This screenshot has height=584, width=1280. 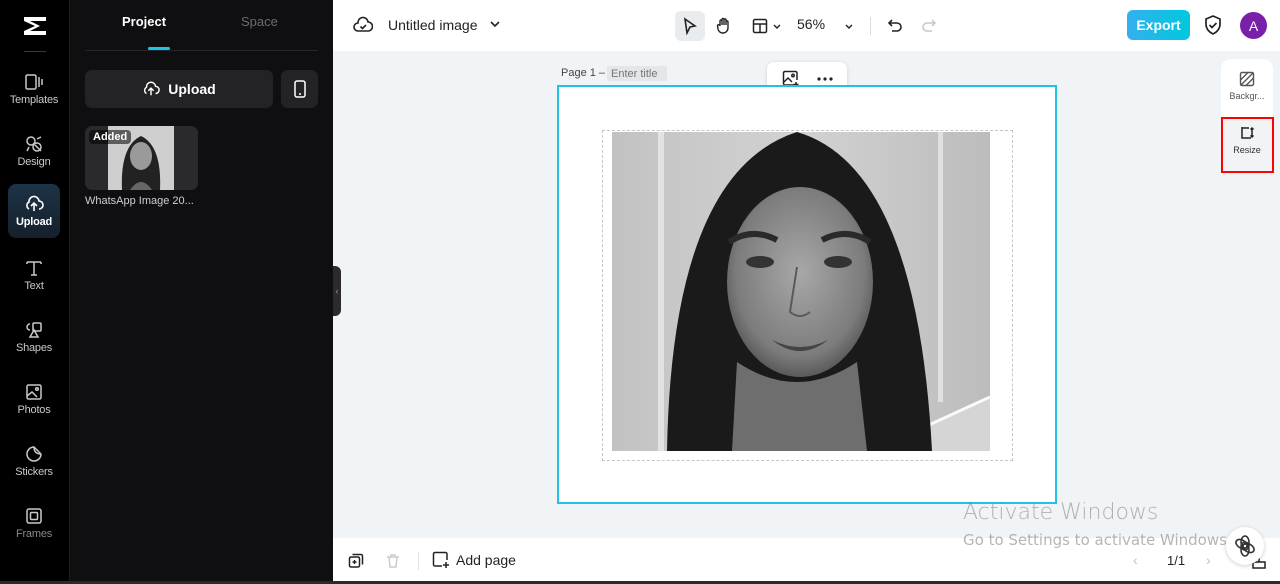 What do you see at coordinates (34, 100) in the screenshot?
I see `sidebar-item-label: Templates` at bounding box center [34, 100].